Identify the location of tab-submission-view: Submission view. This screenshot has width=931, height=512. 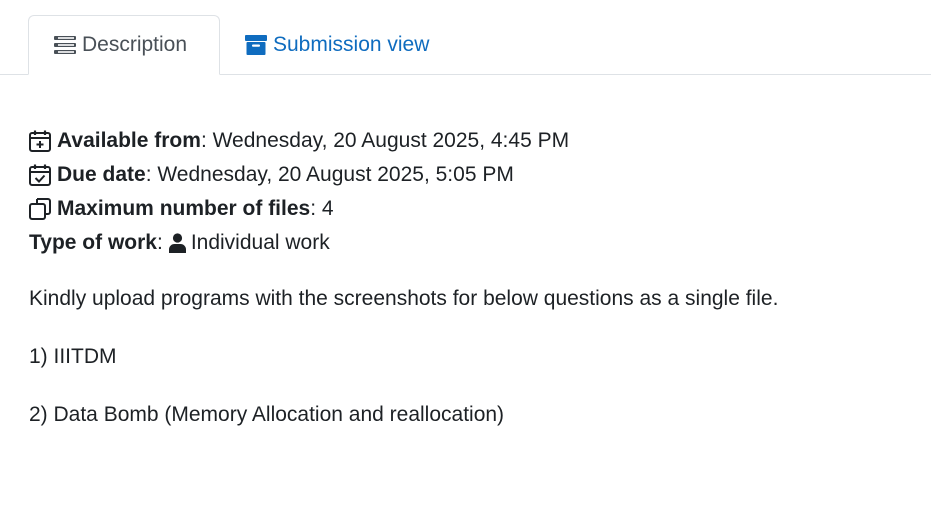
(360, 45).